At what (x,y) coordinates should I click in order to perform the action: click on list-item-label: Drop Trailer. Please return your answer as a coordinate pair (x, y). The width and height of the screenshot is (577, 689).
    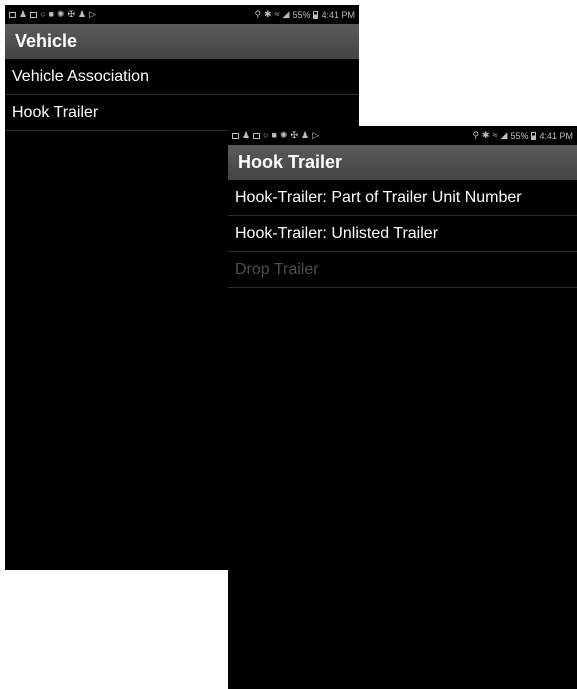
    Looking at the image, I should click on (277, 269).